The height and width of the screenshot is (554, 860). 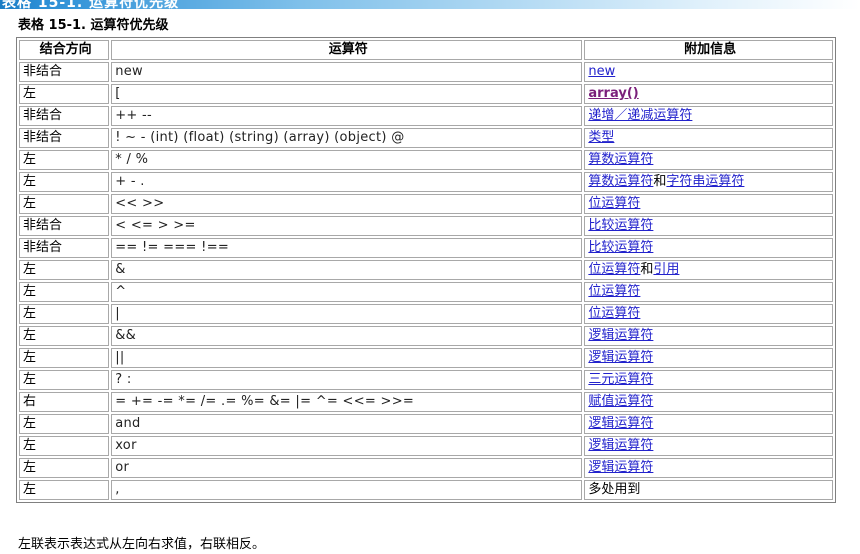 What do you see at coordinates (347, 72) in the screenshot?
I see `operators-cell: new` at bounding box center [347, 72].